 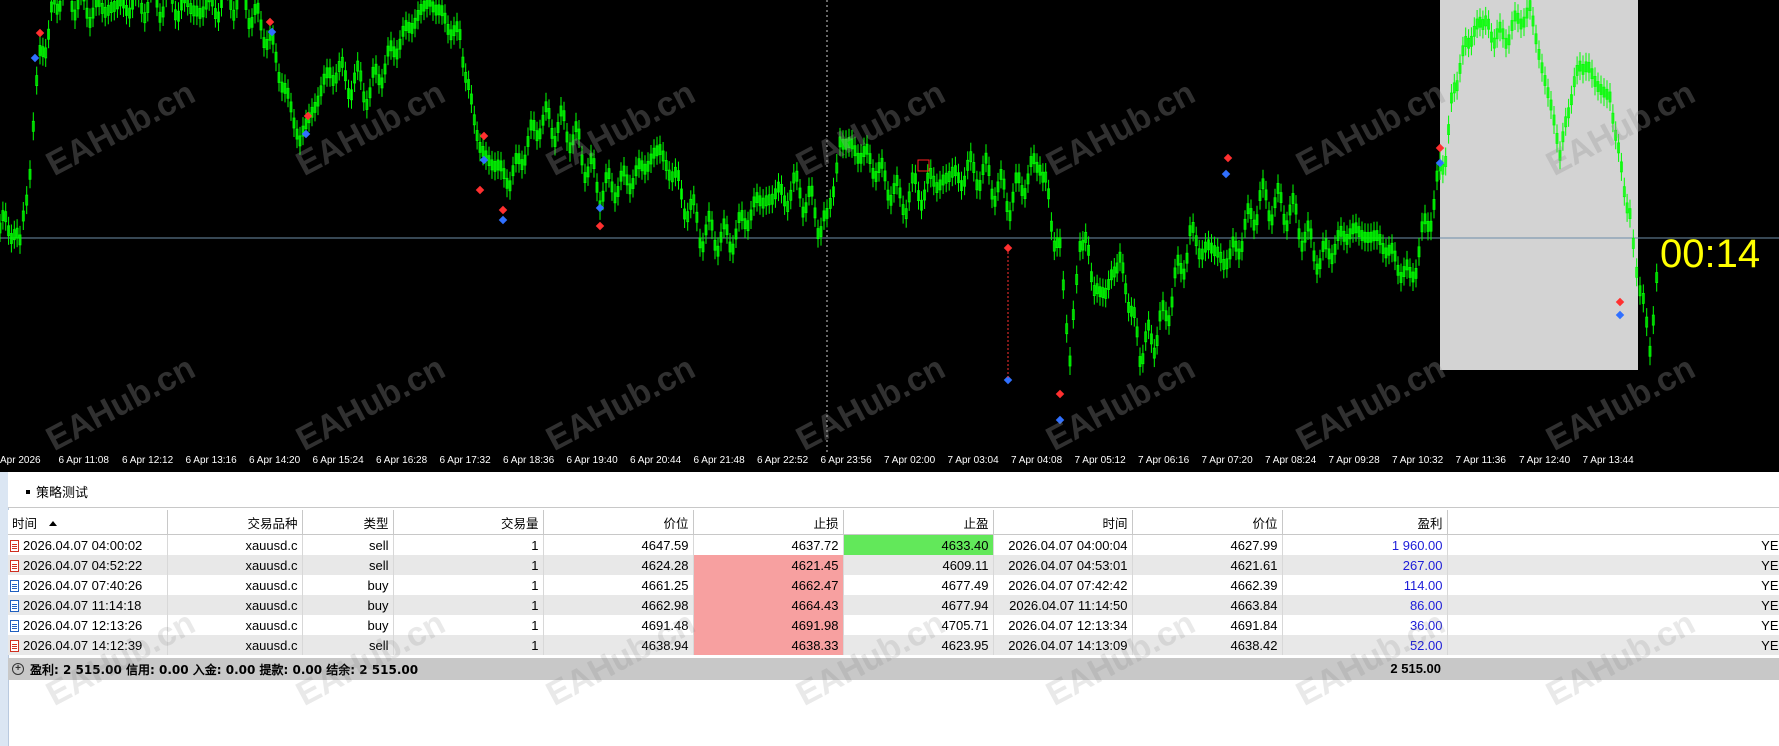 What do you see at coordinates (1365, 565) in the screenshot?
I see `cell-profit: 267.00` at bounding box center [1365, 565].